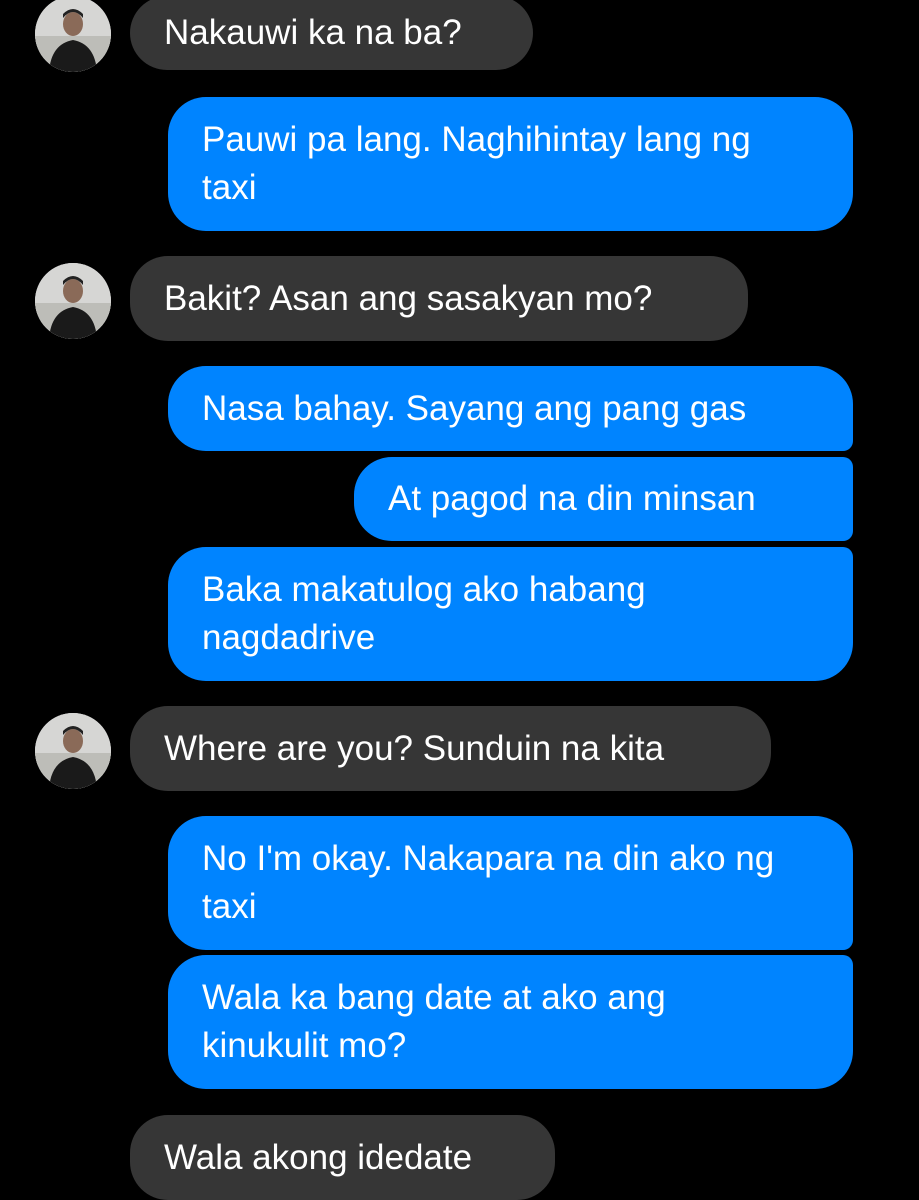  What do you see at coordinates (313, 32) in the screenshot?
I see `message-text: Nakauwi ka na ba?` at bounding box center [313, 32].